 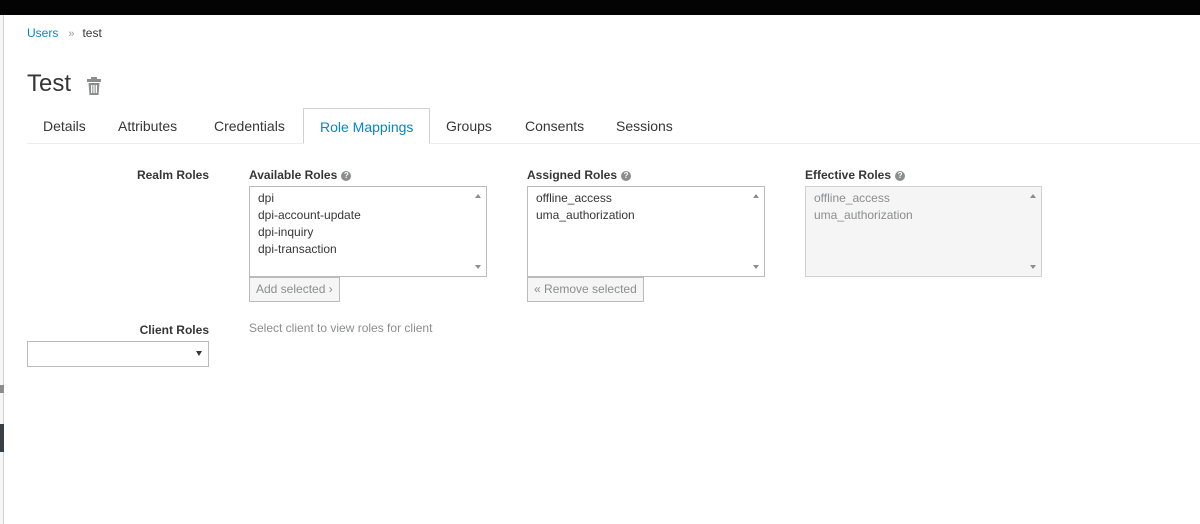 I want to click on list-item: dpi-inquiry, so click(x=372, y=232).